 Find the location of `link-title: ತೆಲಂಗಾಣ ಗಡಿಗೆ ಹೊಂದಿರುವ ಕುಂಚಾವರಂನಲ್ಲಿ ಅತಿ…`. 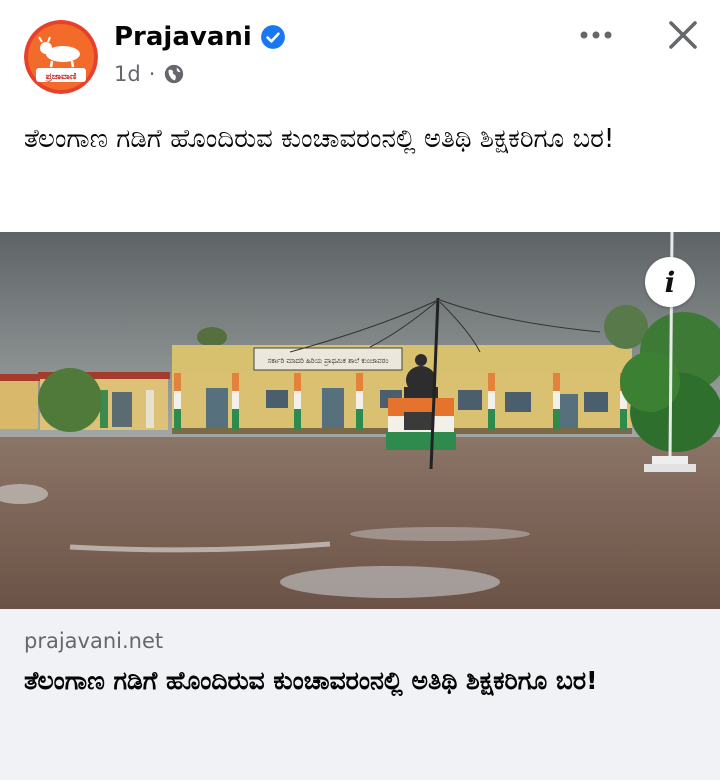

link-title: ತೆಲಂಗಾಣ ಗಡಿಗೆ ಹೊಂದಿರುವ ಕುಂಚಾವರಂನಲ್ಲಿ ಅತಿ… is located at coordinates (364, 681).